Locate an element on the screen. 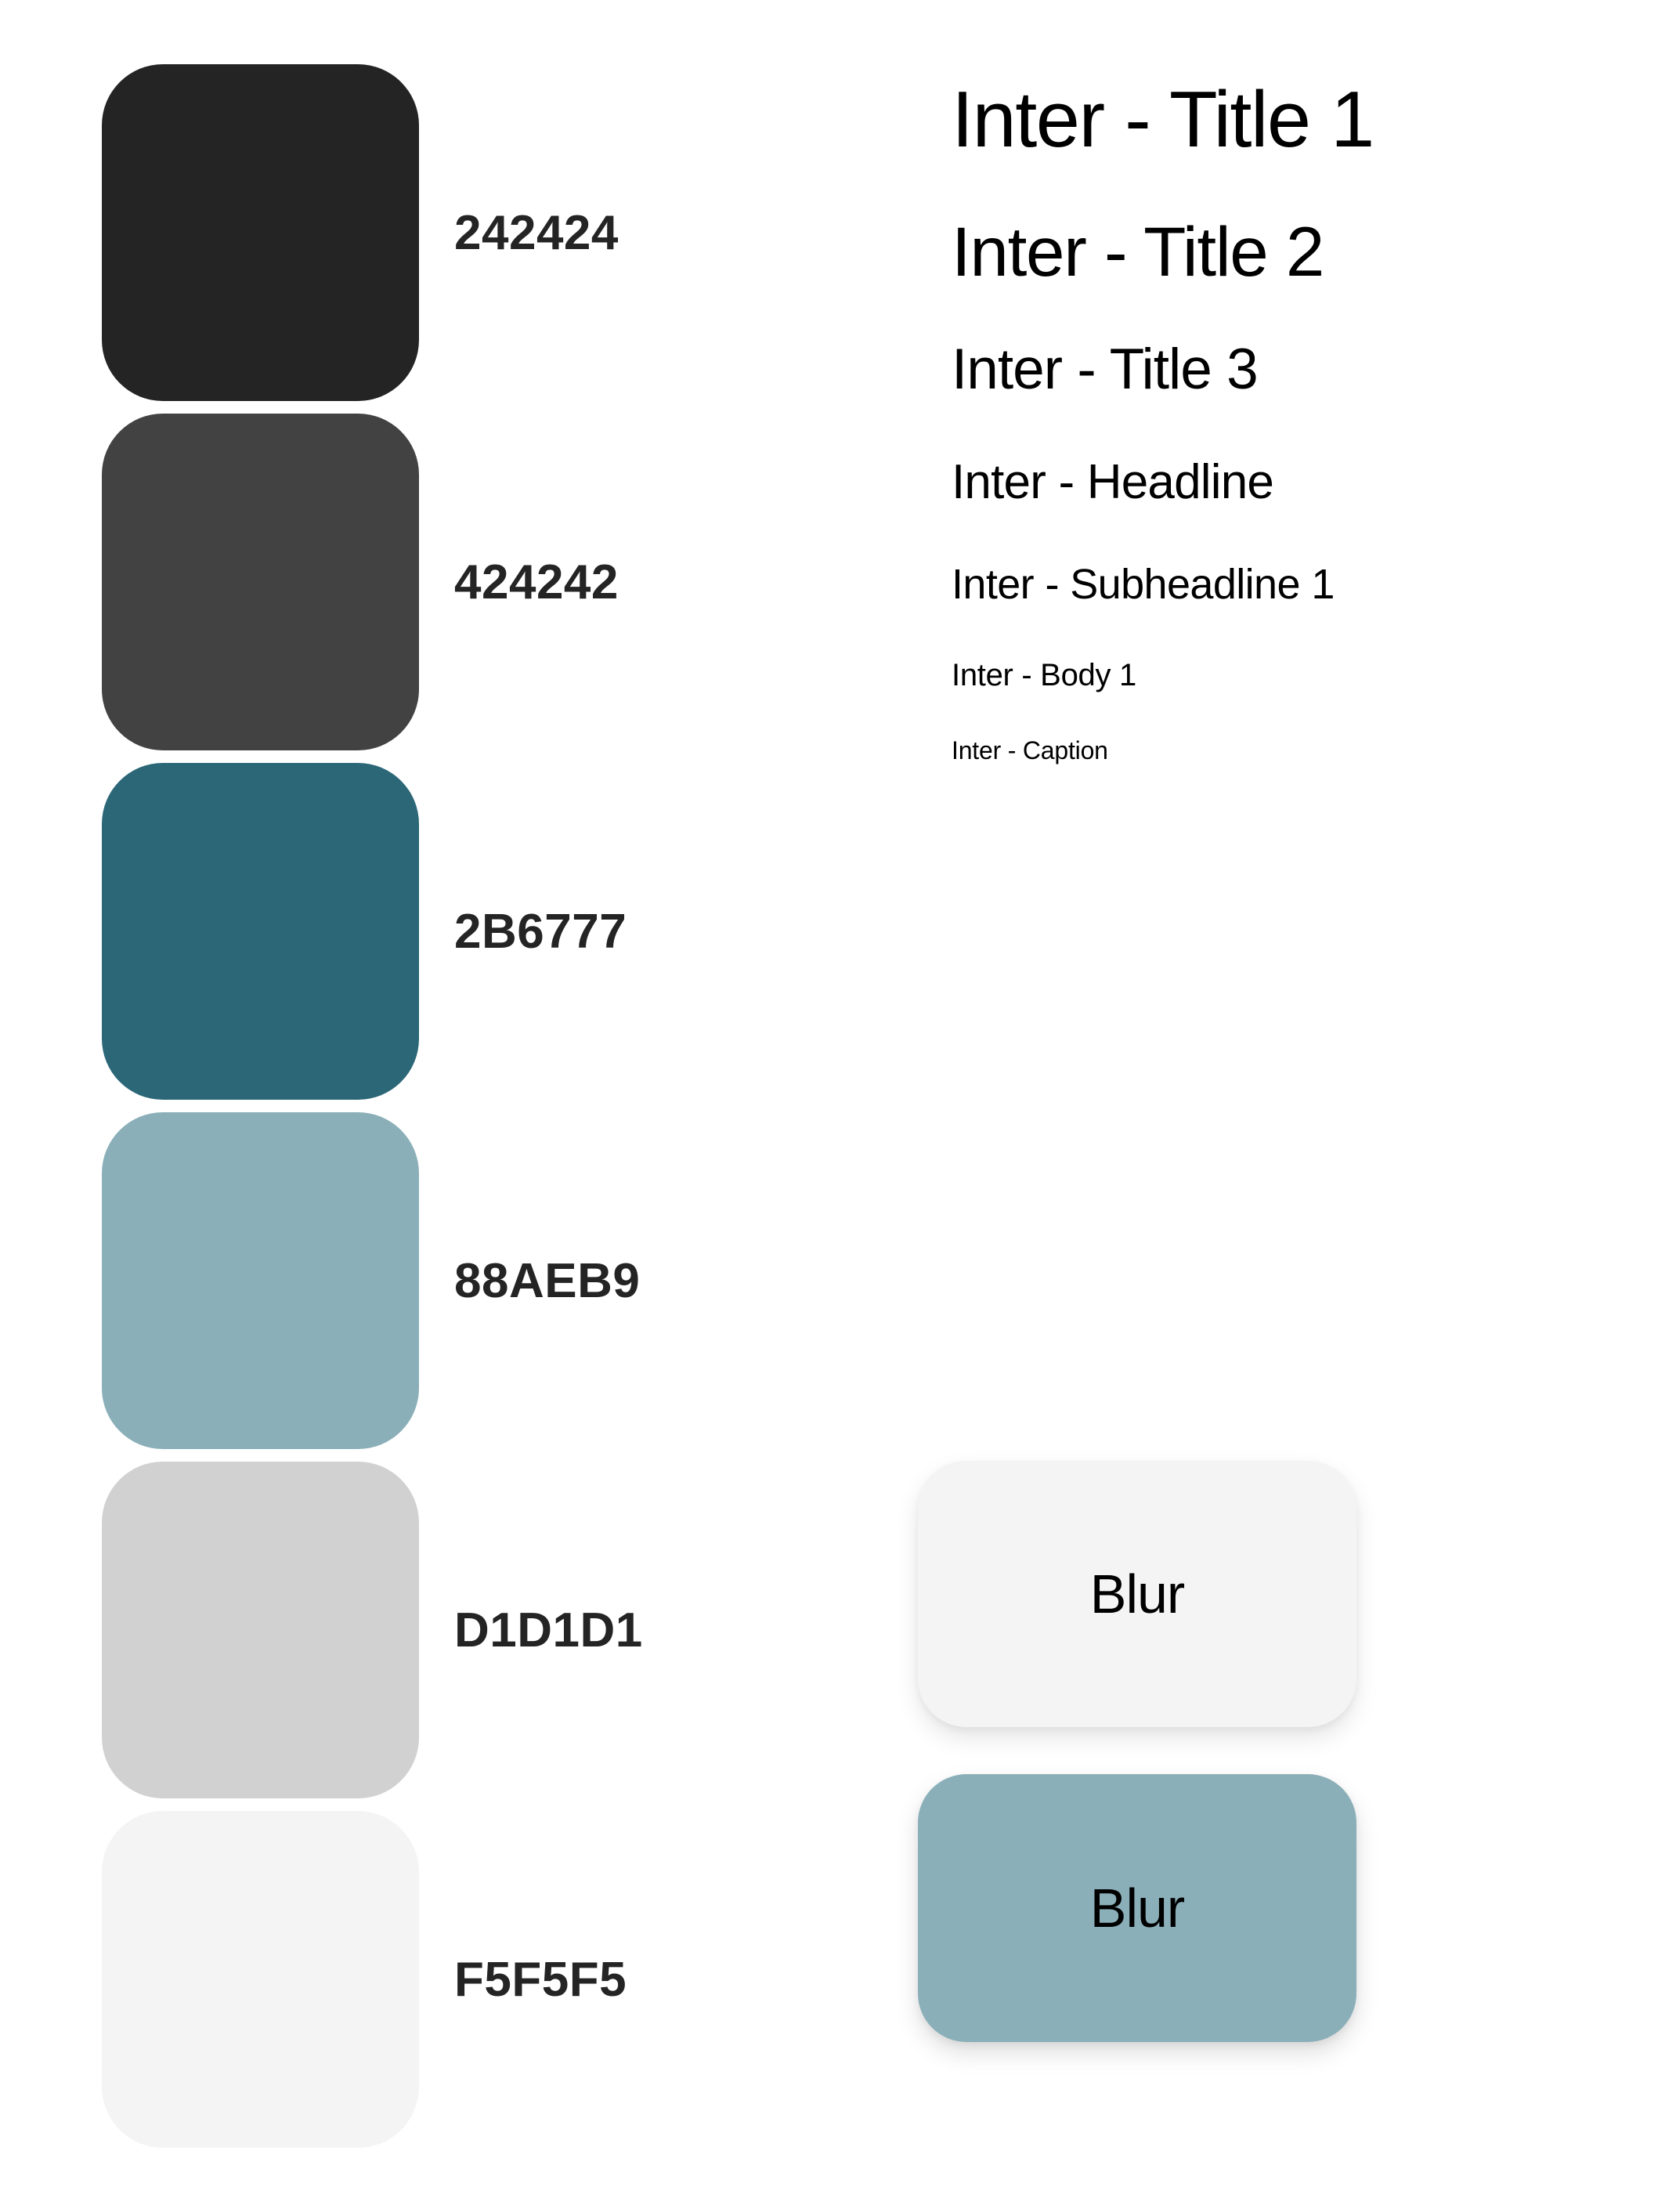 This screenshot has width=1676, height=2212. type-sample-caption: Inter - Caption is located at coordinates (1030, 750).